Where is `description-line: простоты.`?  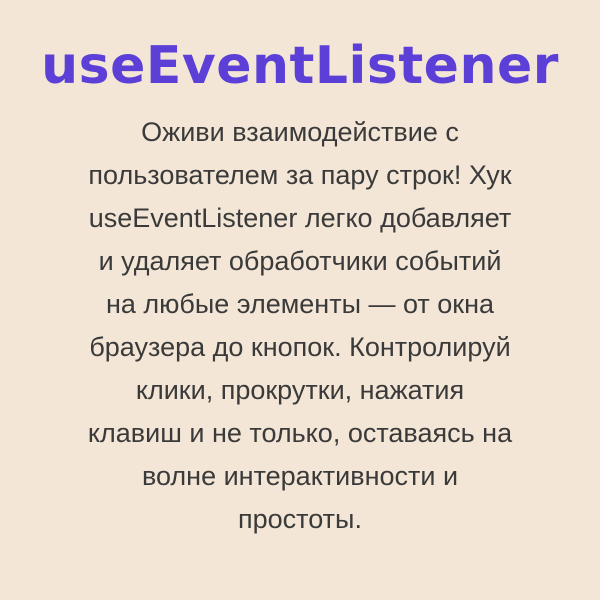 description-line: простоты. is located at coordinates (300, 519).